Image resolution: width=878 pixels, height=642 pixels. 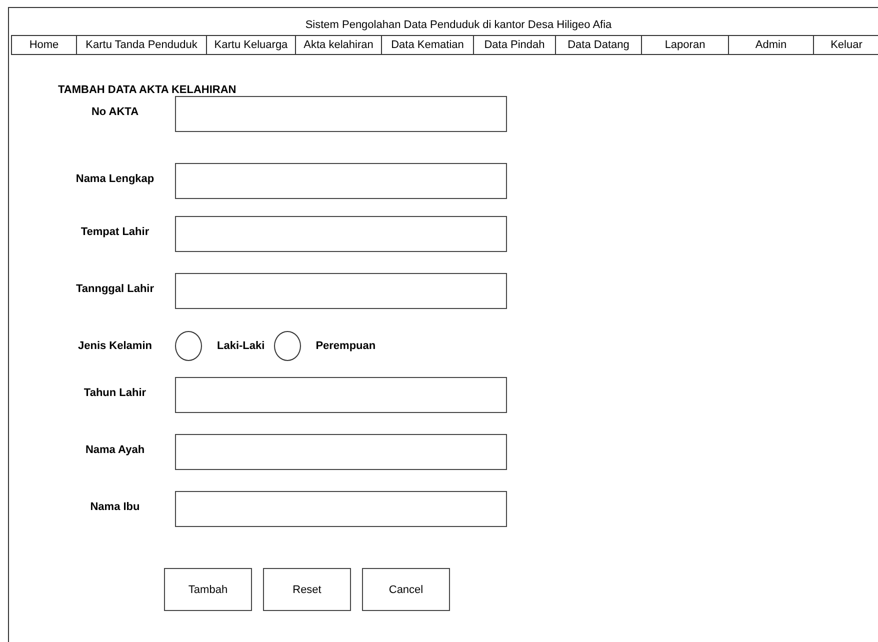 What do you see at coordinates (115, 231) in the screenshot?
I see `field-label: Tempat Lahir` at bounding box center [115, 231].